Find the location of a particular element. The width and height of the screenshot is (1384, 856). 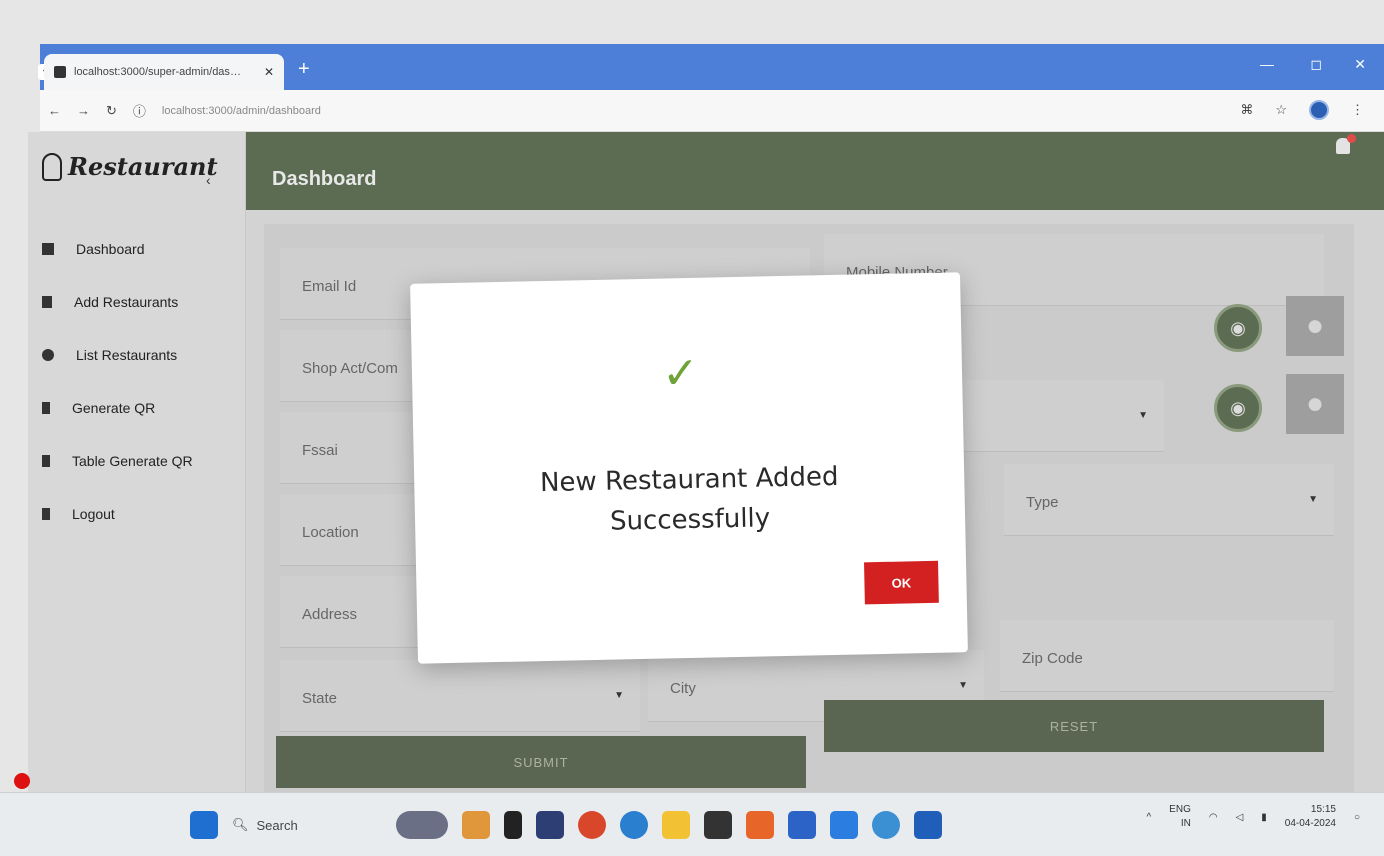

edge-icon is located at coordinates (634, 825).